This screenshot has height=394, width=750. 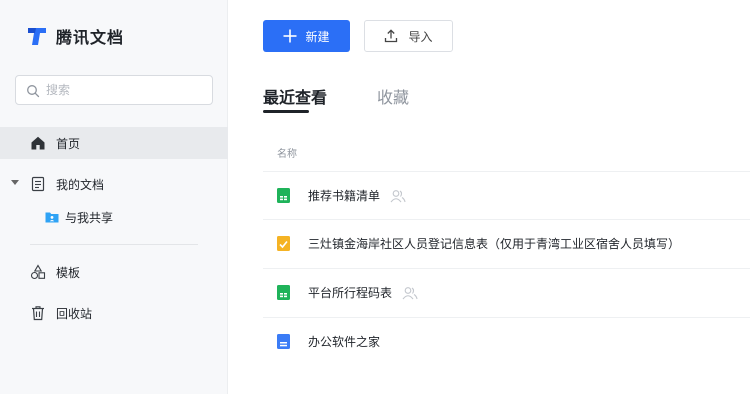 What do you see at coordinates (114, 244) in the screenshot?
I see `sidebar-divider` at bounding box center [114, 244].